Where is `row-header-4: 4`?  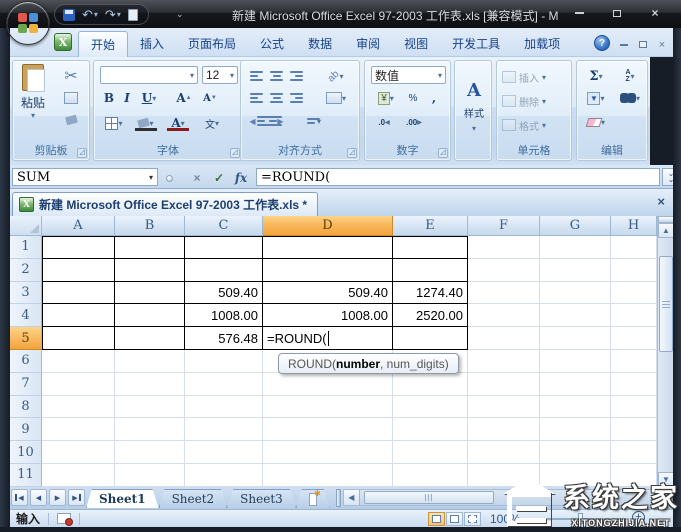
row-header-4: 4 is located at coordinates (26, 316).